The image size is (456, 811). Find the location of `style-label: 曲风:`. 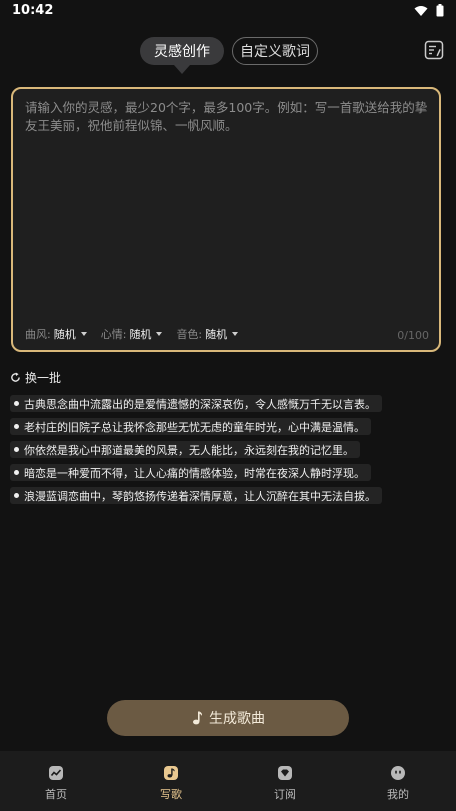

style-label: 曲风: is located at coordinates (38, 334).